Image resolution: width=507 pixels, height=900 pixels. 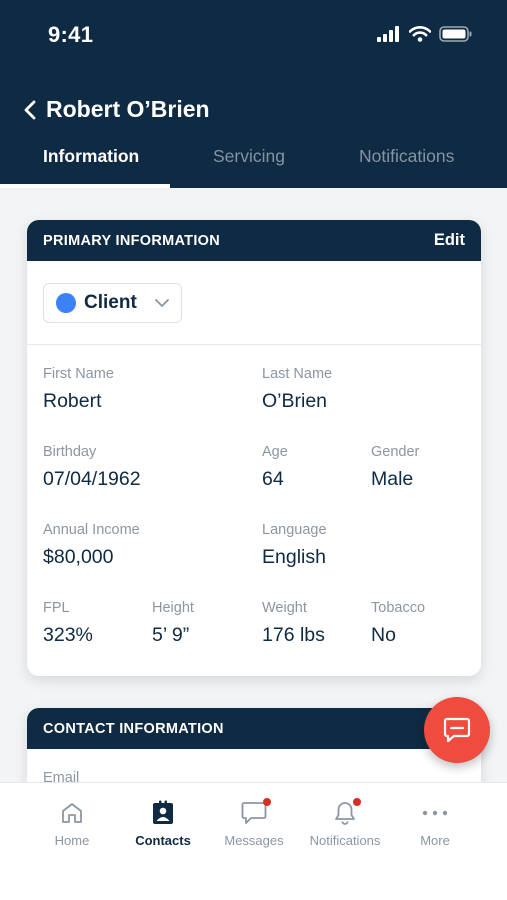 What do you see at coordinates (345, 840) in the screenshot?
I see `nav-notifications-label: Notifications` at bounding box center [345, 840].